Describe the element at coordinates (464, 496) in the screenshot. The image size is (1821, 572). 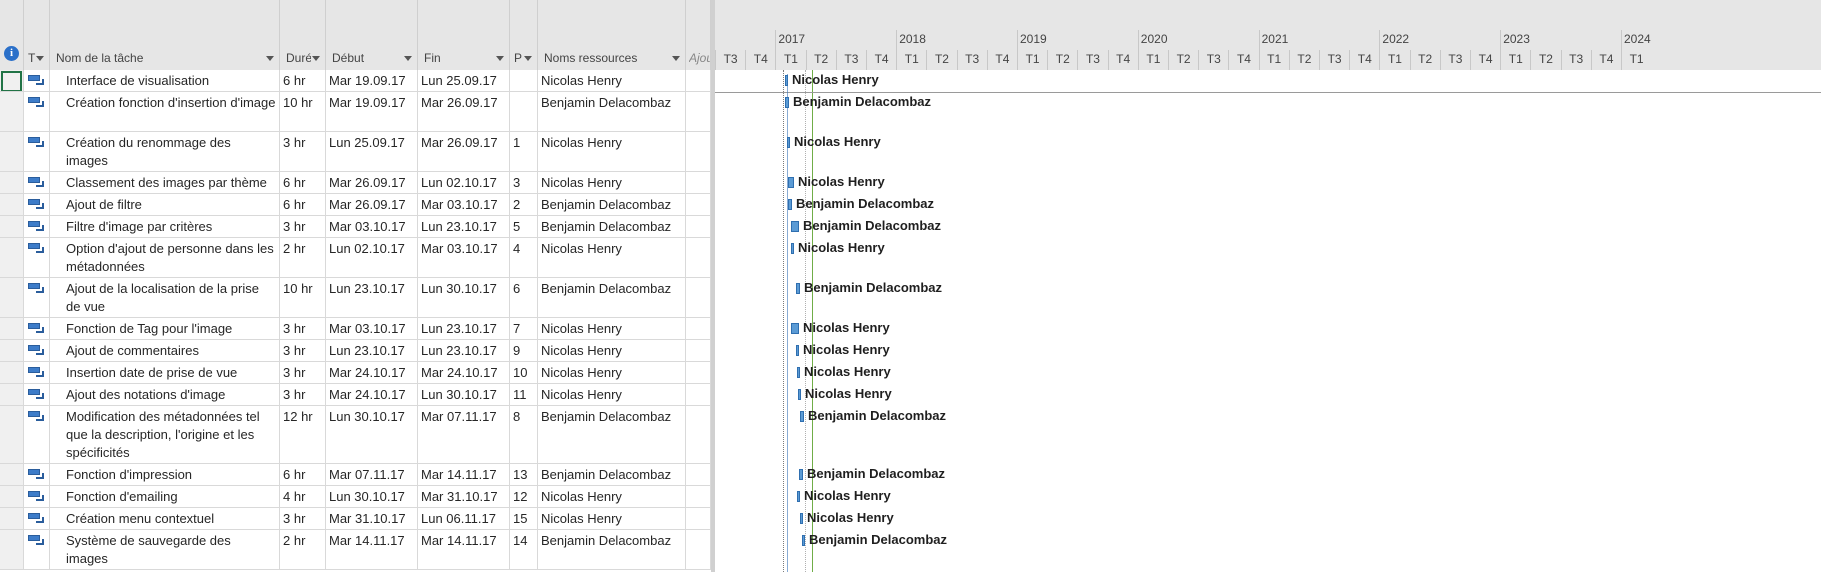
I see `finish-cell: Mar 31.10.17` at that location.